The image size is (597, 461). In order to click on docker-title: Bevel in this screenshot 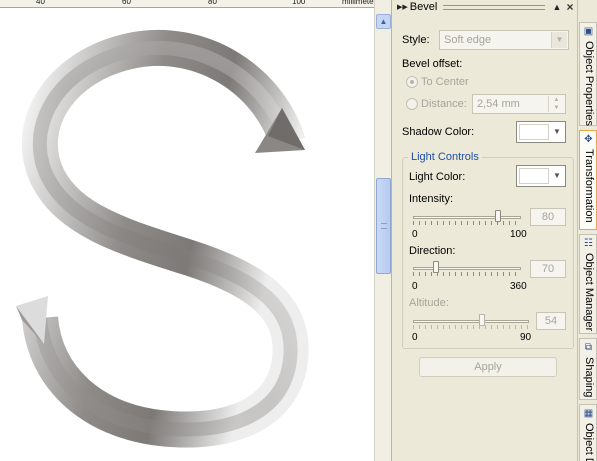, I will do `click(423, 7)`.